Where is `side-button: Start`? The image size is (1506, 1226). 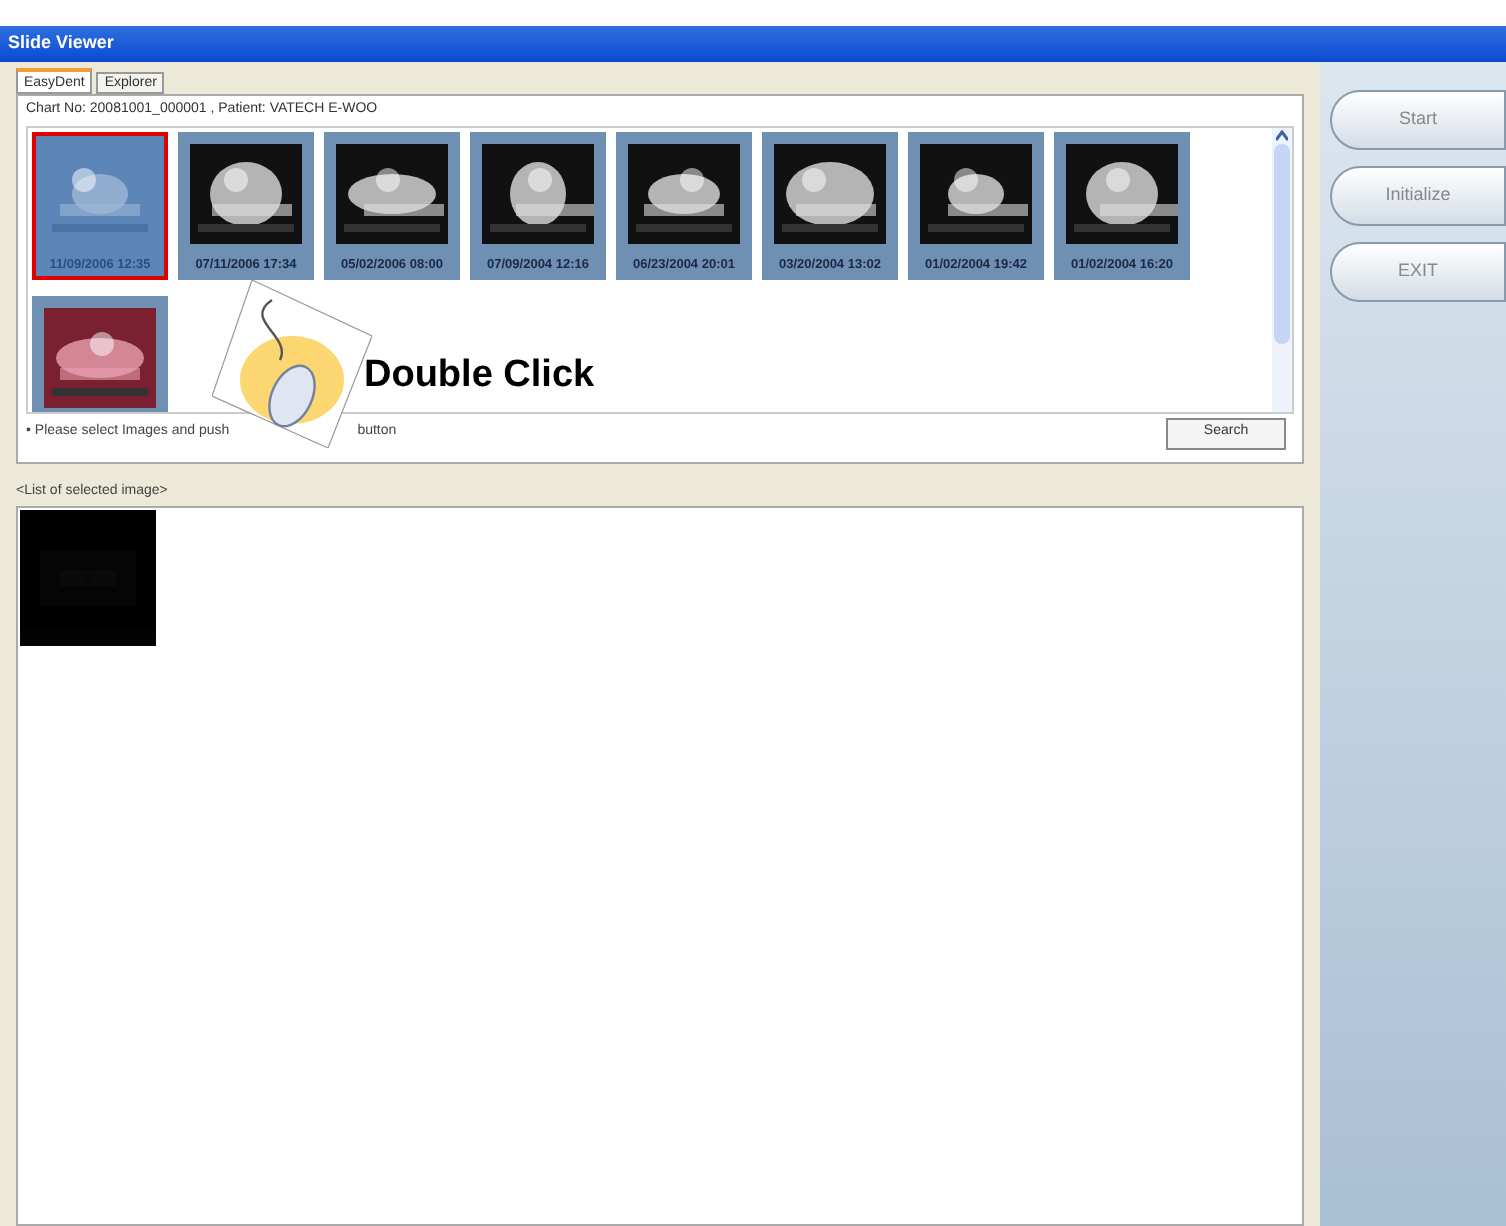 side-button: Start is located at coordinates (1418, 120).